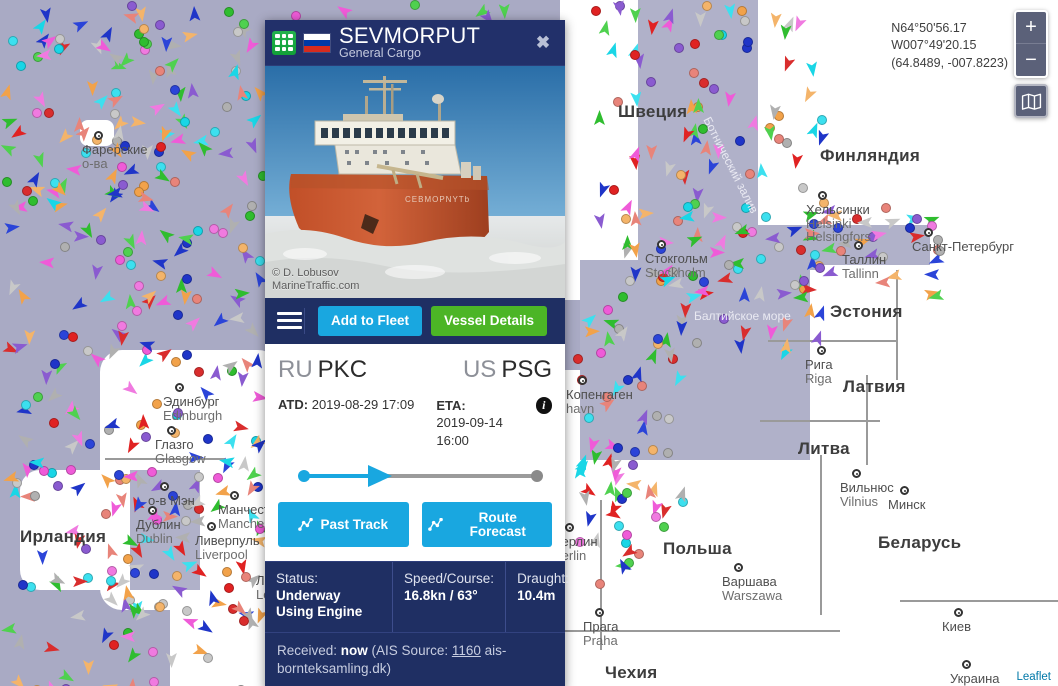  What do you see at coordinates (1033, 677) in the screenshot?
I see `leaflet-attribution: Leaflet` at bounding box center [1033, 677].